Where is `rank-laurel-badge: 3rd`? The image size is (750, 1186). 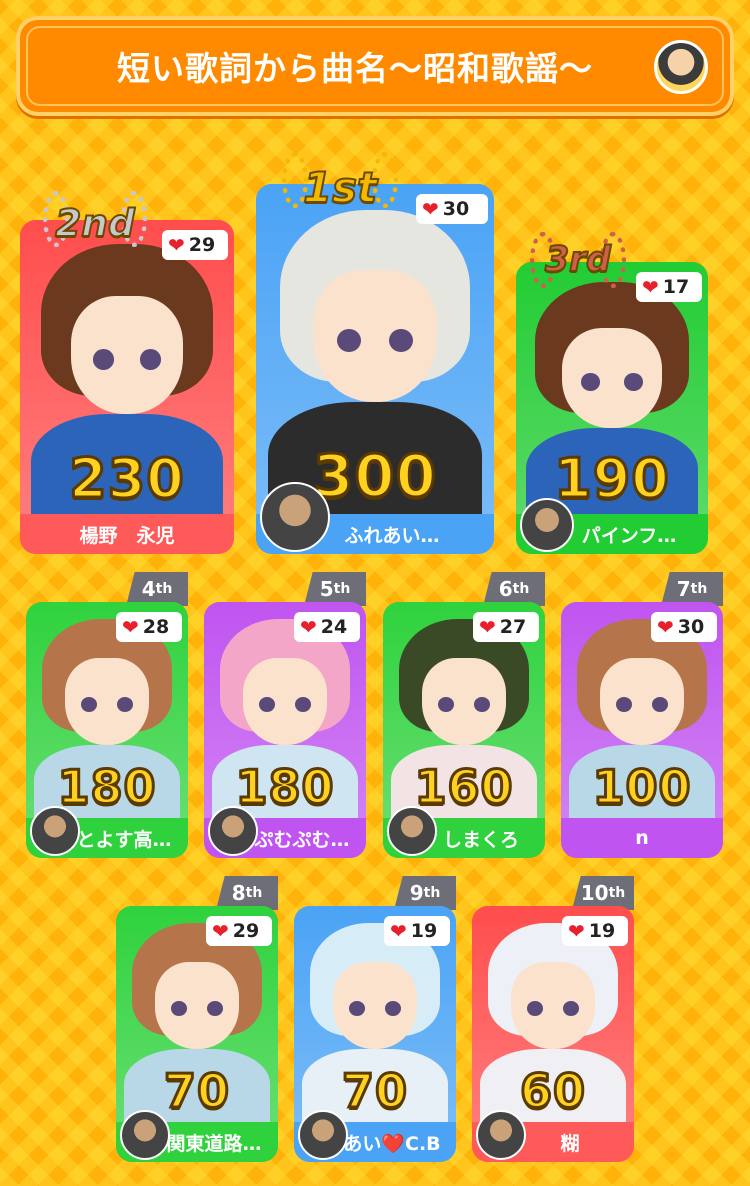
rank-laurel-badge: 3rd is located at coordinates (578, 259).